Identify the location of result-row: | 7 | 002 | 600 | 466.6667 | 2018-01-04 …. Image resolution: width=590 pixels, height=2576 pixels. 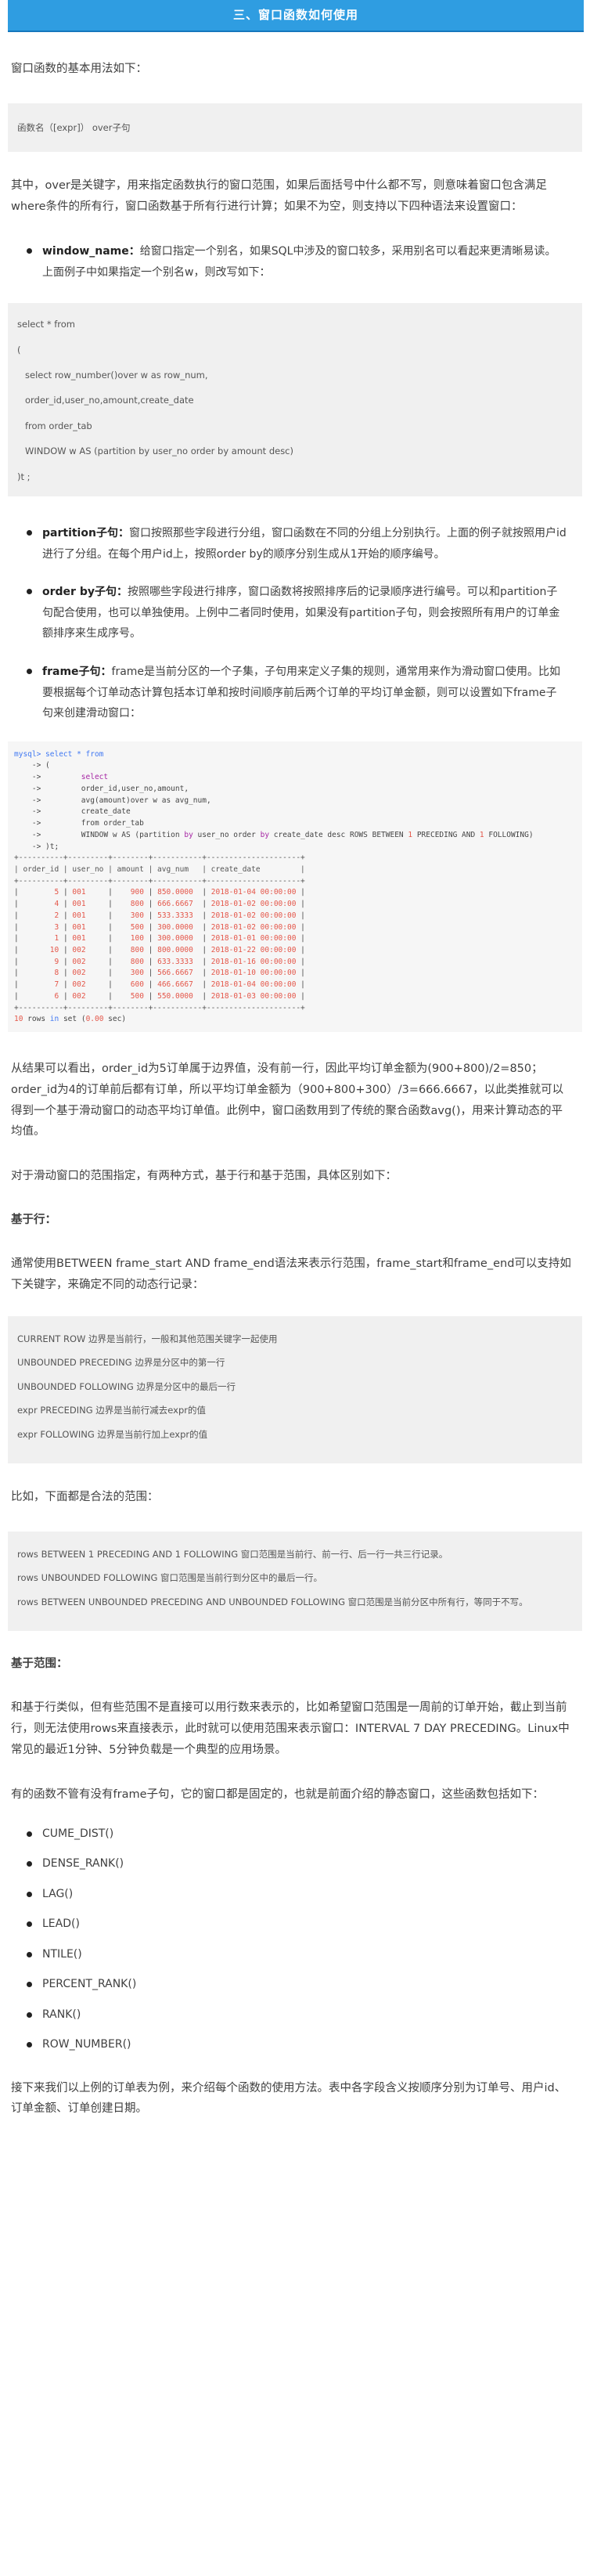
(159, 984).